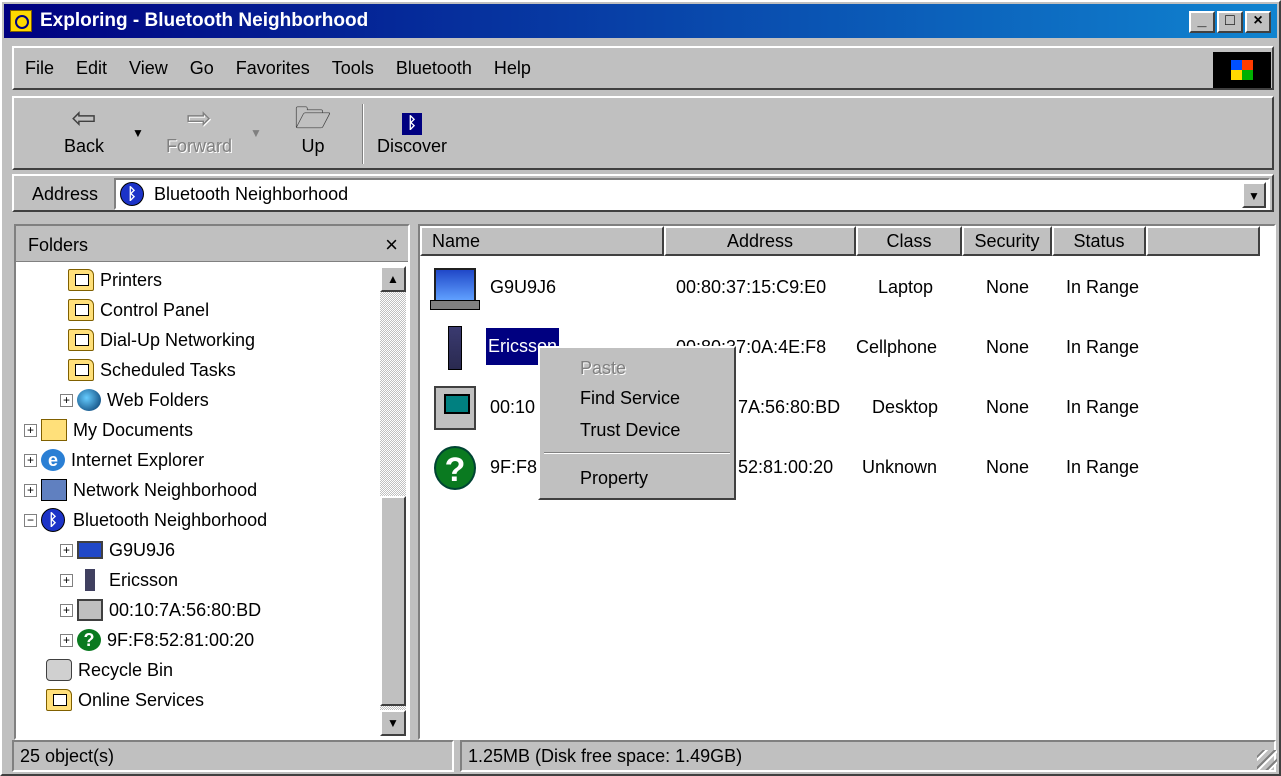 The height and width of the screenshot is (776, 1281). What do you see at coordinates (353, 68) in the screenshot?
I see `menu-tools: Tools` at bounding box center [353, 68].